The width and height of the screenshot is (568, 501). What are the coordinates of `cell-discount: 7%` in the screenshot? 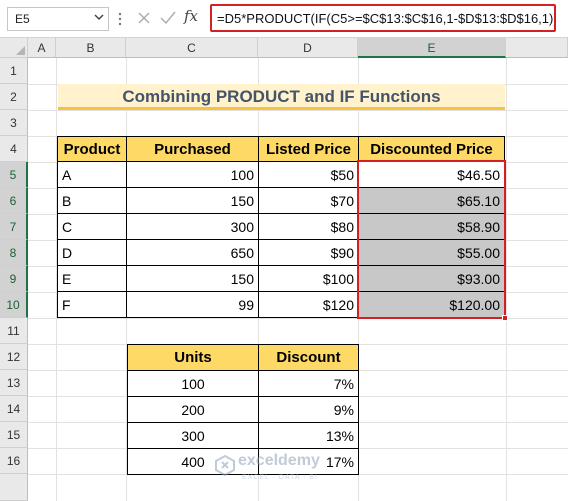 It's located at (308, 383).